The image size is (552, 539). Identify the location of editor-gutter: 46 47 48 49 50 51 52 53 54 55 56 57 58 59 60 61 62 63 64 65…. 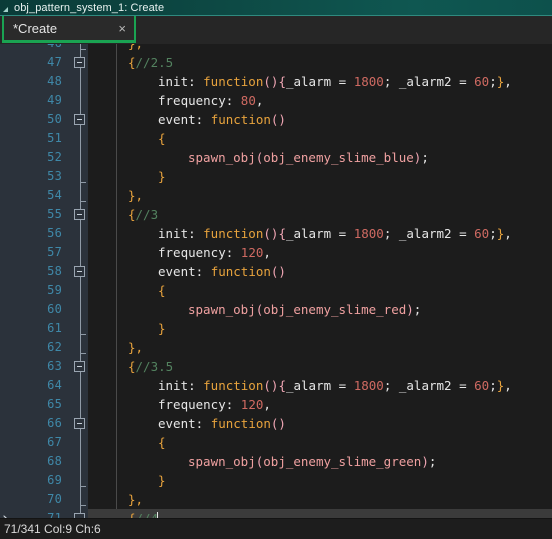
(44, 281).